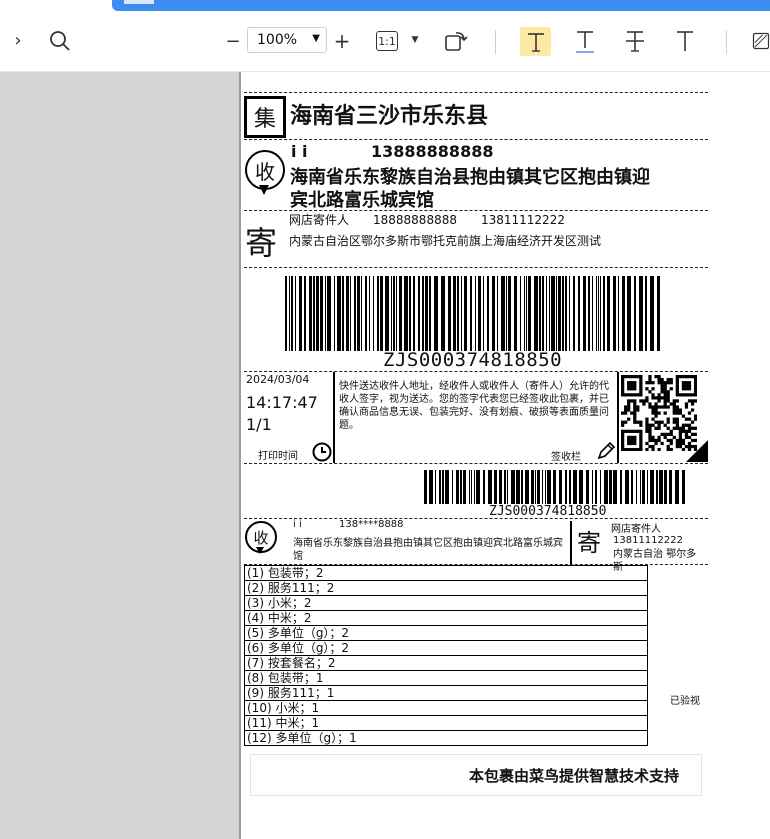  I want to click on item-row: (10) 小米；1, so click(446, 708).